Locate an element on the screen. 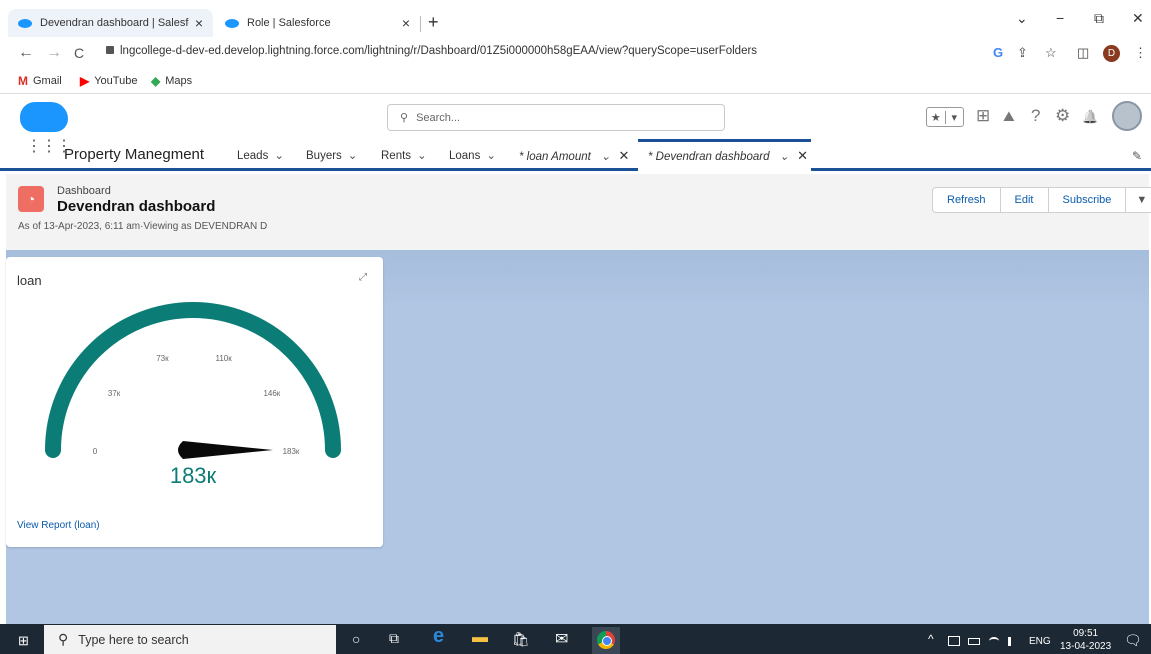 This screenshot has height=654, width=1151. forward-icon: → is located at coordinates (54, 53).